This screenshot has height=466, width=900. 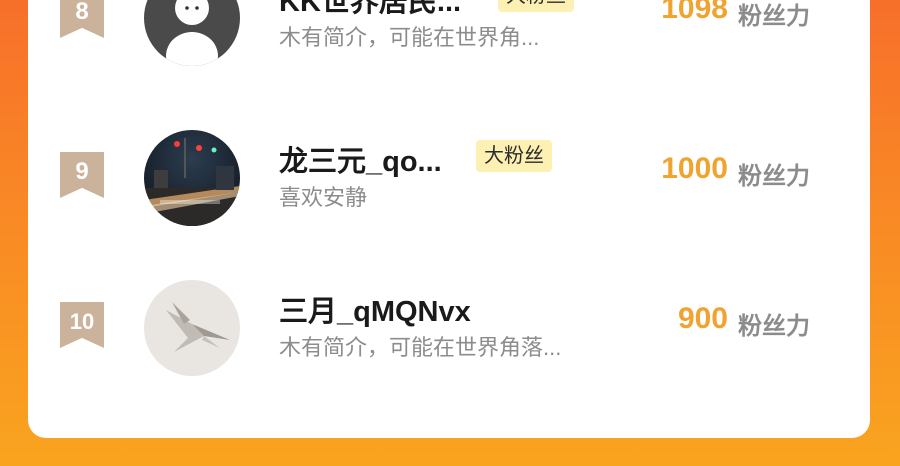 What do you see at coordinates (192, 182) in the screenshot?
I see `night-street-photo` at bounding box center [192, 182].